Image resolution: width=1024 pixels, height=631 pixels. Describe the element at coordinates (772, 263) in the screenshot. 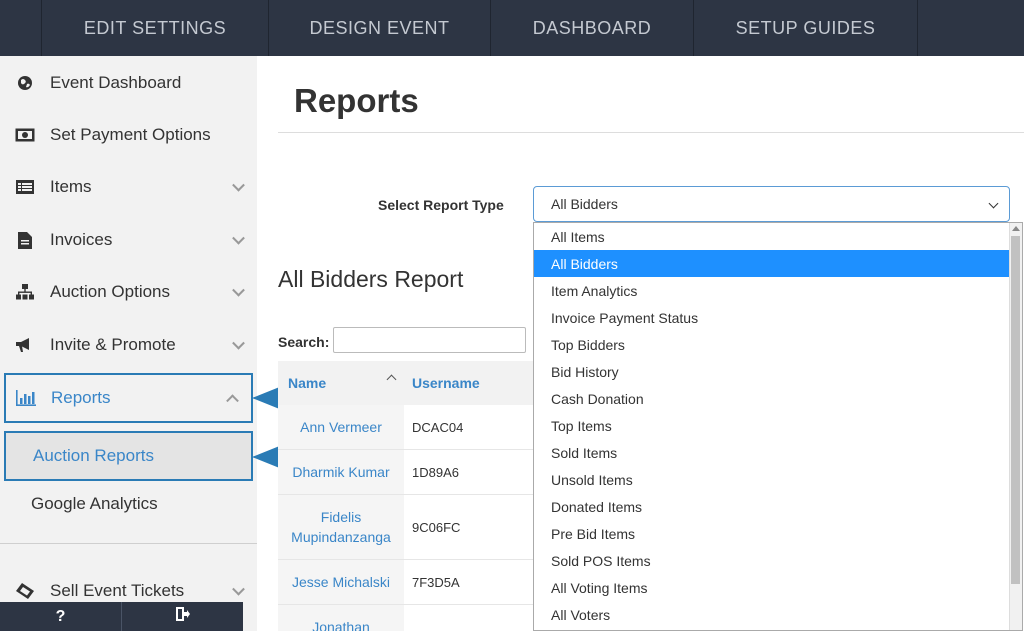

I see `option-all-bidders: All Bidders` at that location.